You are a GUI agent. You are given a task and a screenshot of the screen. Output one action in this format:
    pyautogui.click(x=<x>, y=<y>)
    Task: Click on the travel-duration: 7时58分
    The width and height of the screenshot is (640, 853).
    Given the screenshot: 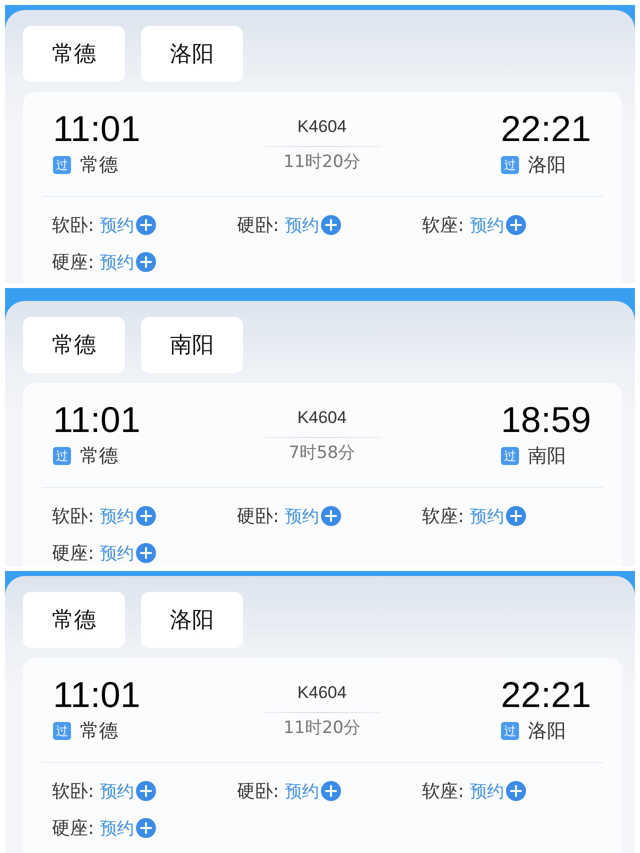 What is the action you would take?
    pyautogui.click(x=322, y=453)
    